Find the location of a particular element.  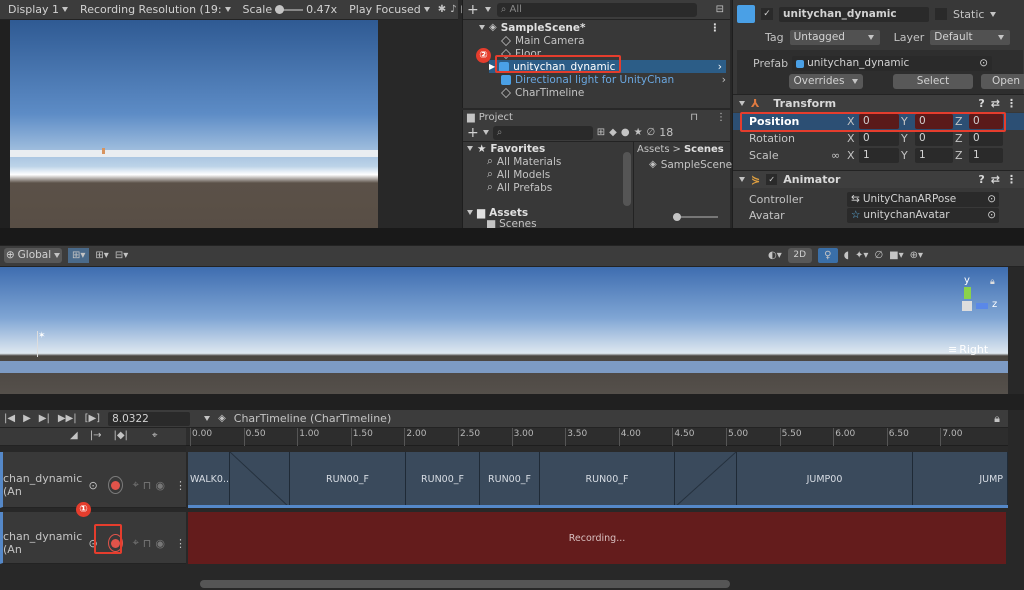

track-header-1: chan_dynamic (An ⊙ ⌖ ⊓ ◉ ⋮ is located at coordinates (93, 480).